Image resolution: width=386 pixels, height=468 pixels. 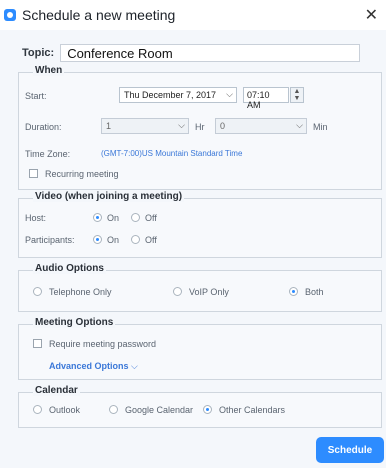 What do you see at coordinates (50, 240) in the screenshot?
I see `participants-label: Participants:` at bounding box center [50, 240].